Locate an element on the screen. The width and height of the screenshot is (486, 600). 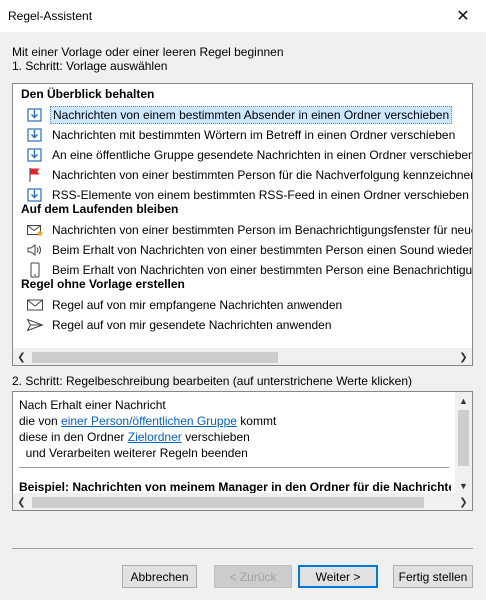
target-folder-link: Zielordner is located at coordinates (155, 437).